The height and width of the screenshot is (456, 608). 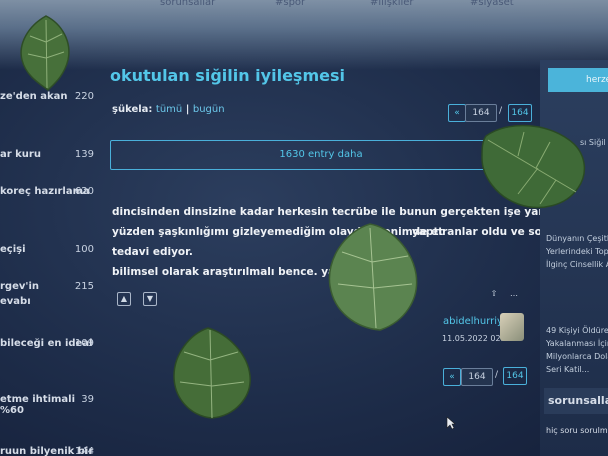 I want to click on left-topic-title: ze'den akan, so click(x=34, y=96).